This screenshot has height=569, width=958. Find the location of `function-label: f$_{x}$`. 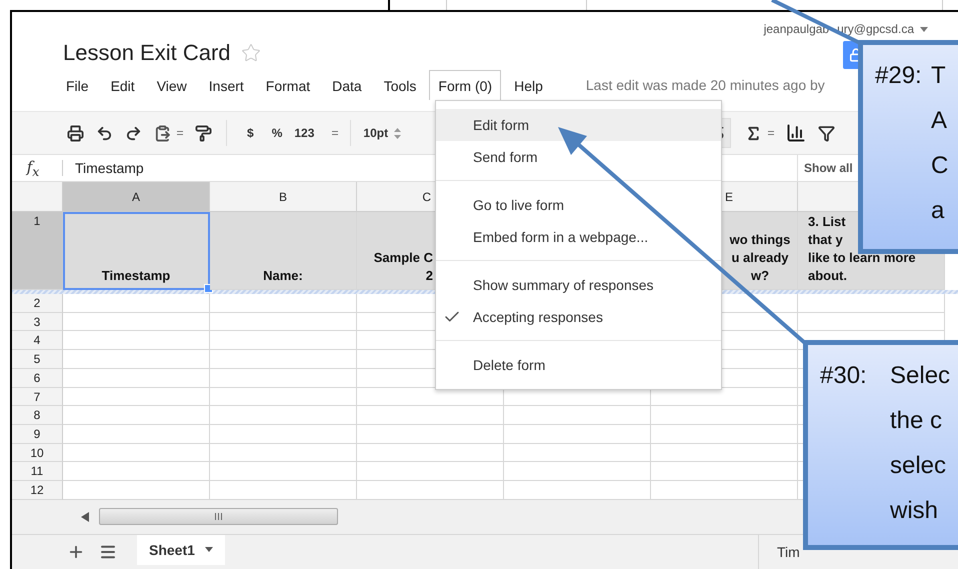

function-label: f$_{x}$ is located at coordinates (32, 168).